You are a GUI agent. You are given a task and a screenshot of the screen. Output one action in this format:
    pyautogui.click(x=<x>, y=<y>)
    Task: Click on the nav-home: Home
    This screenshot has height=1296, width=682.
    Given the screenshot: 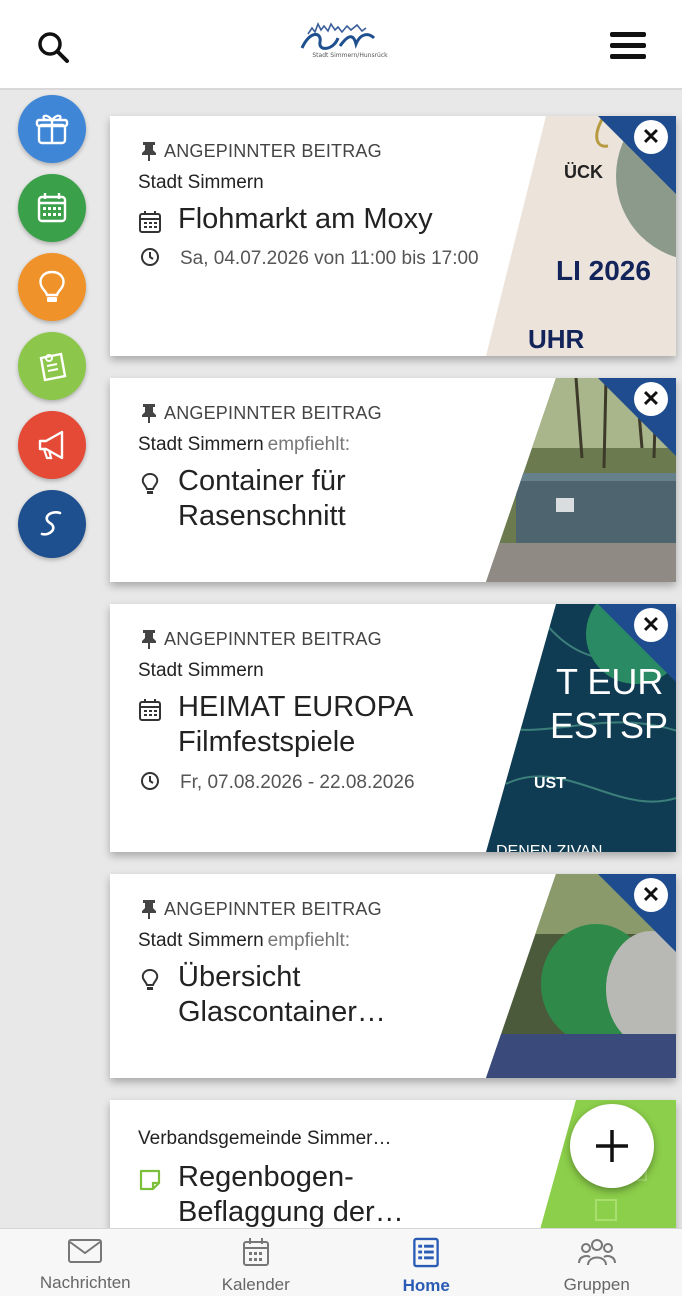 What is the action you would take?
    pyautogui.click(x=426, y=1262)
    